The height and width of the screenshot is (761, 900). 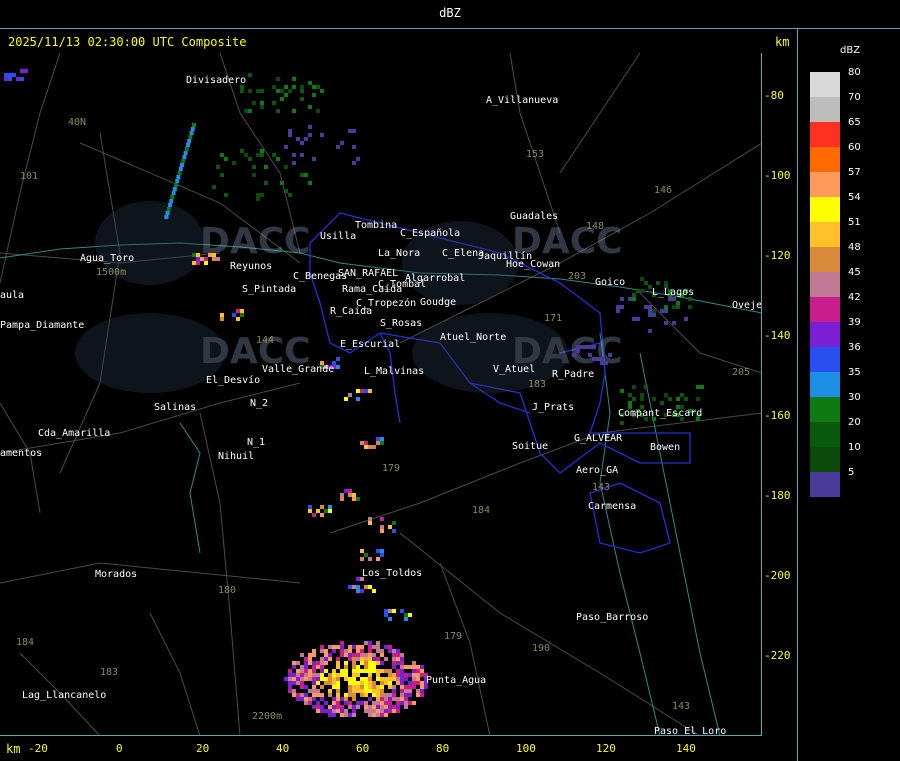 I want to click on x-tick-label: 140, so click(x=686, y=748).